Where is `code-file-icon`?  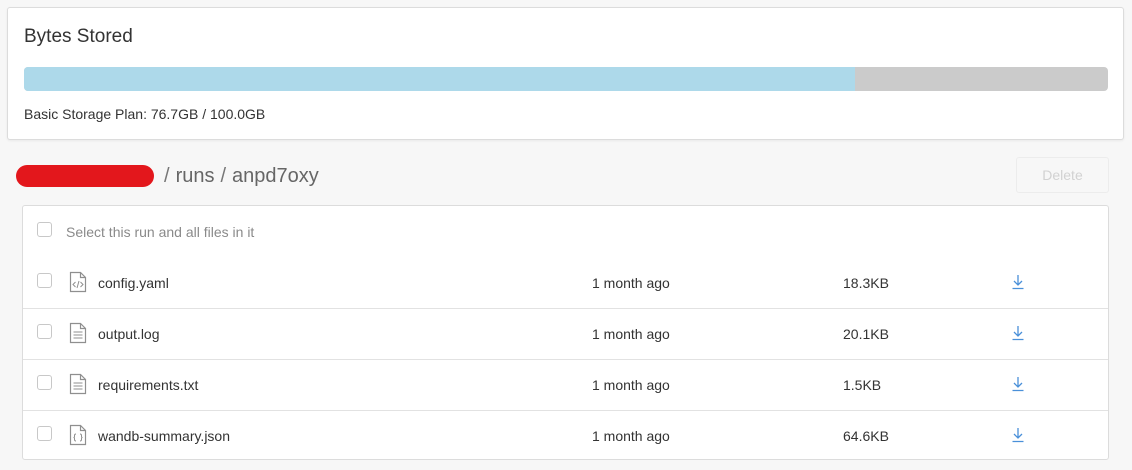
code-file-icon is located at coordinates (78, 282).